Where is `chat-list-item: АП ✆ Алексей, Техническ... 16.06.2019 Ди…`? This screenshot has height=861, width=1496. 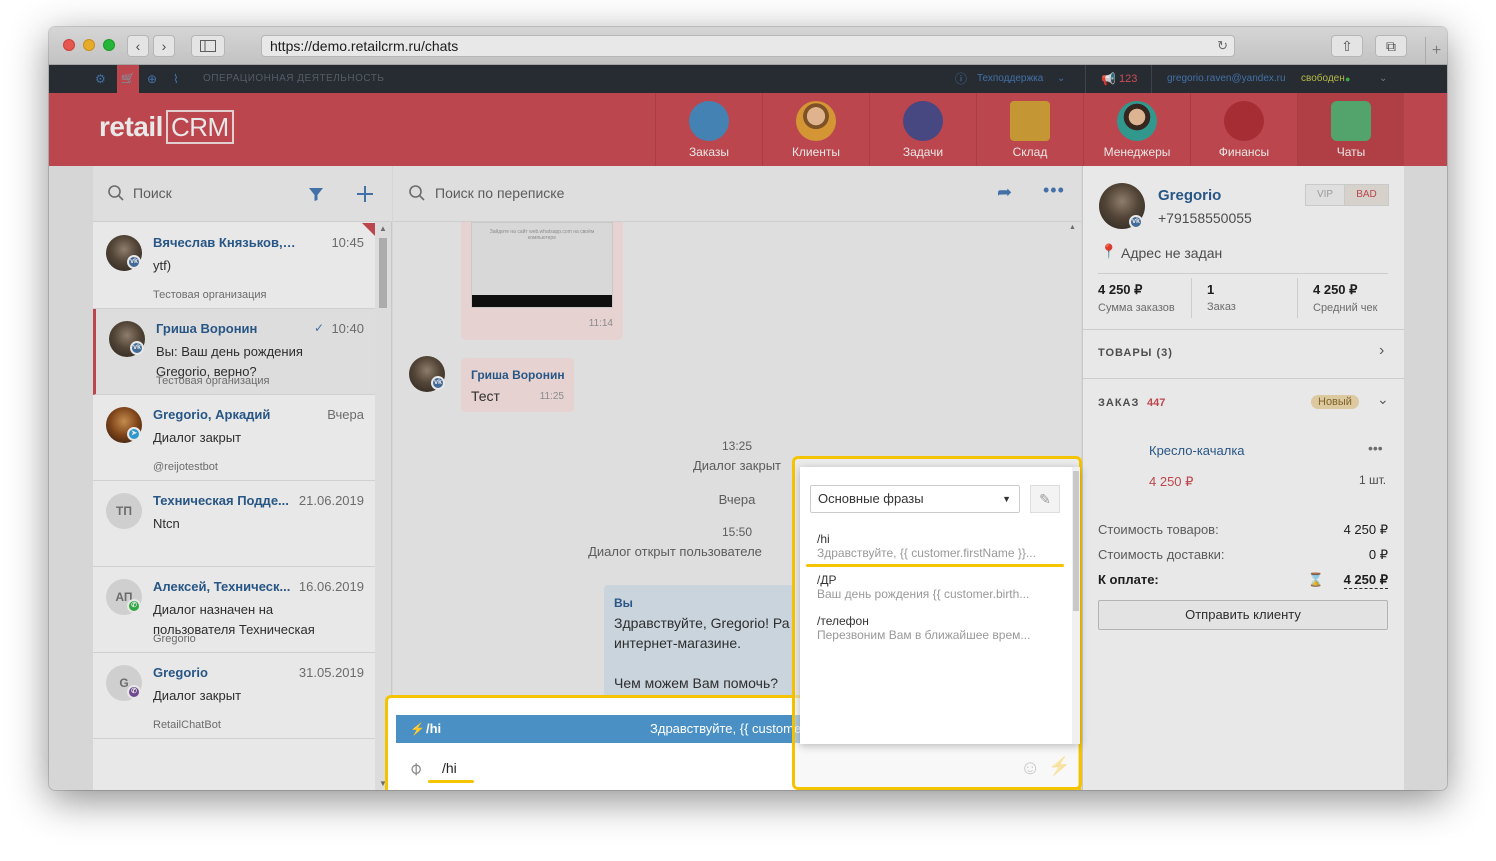 chat-list-item: АП ✆ Алексей, Техническ... 16.06.2019 Ди… is located at coordinates (234, 610).